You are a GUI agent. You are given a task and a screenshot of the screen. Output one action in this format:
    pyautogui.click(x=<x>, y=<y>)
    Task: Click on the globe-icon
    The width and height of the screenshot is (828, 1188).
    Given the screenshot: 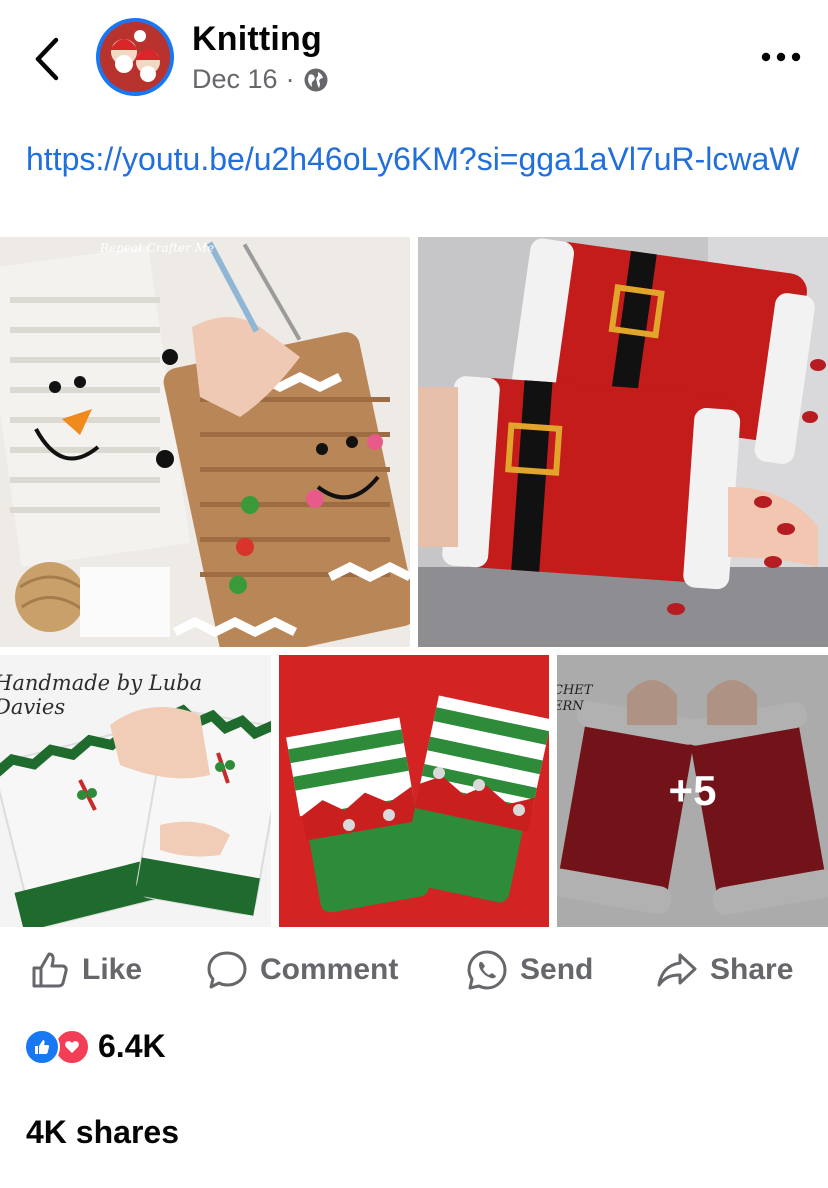 What is the action you would take?
    pyautogui.click(x=316, y=79)
    